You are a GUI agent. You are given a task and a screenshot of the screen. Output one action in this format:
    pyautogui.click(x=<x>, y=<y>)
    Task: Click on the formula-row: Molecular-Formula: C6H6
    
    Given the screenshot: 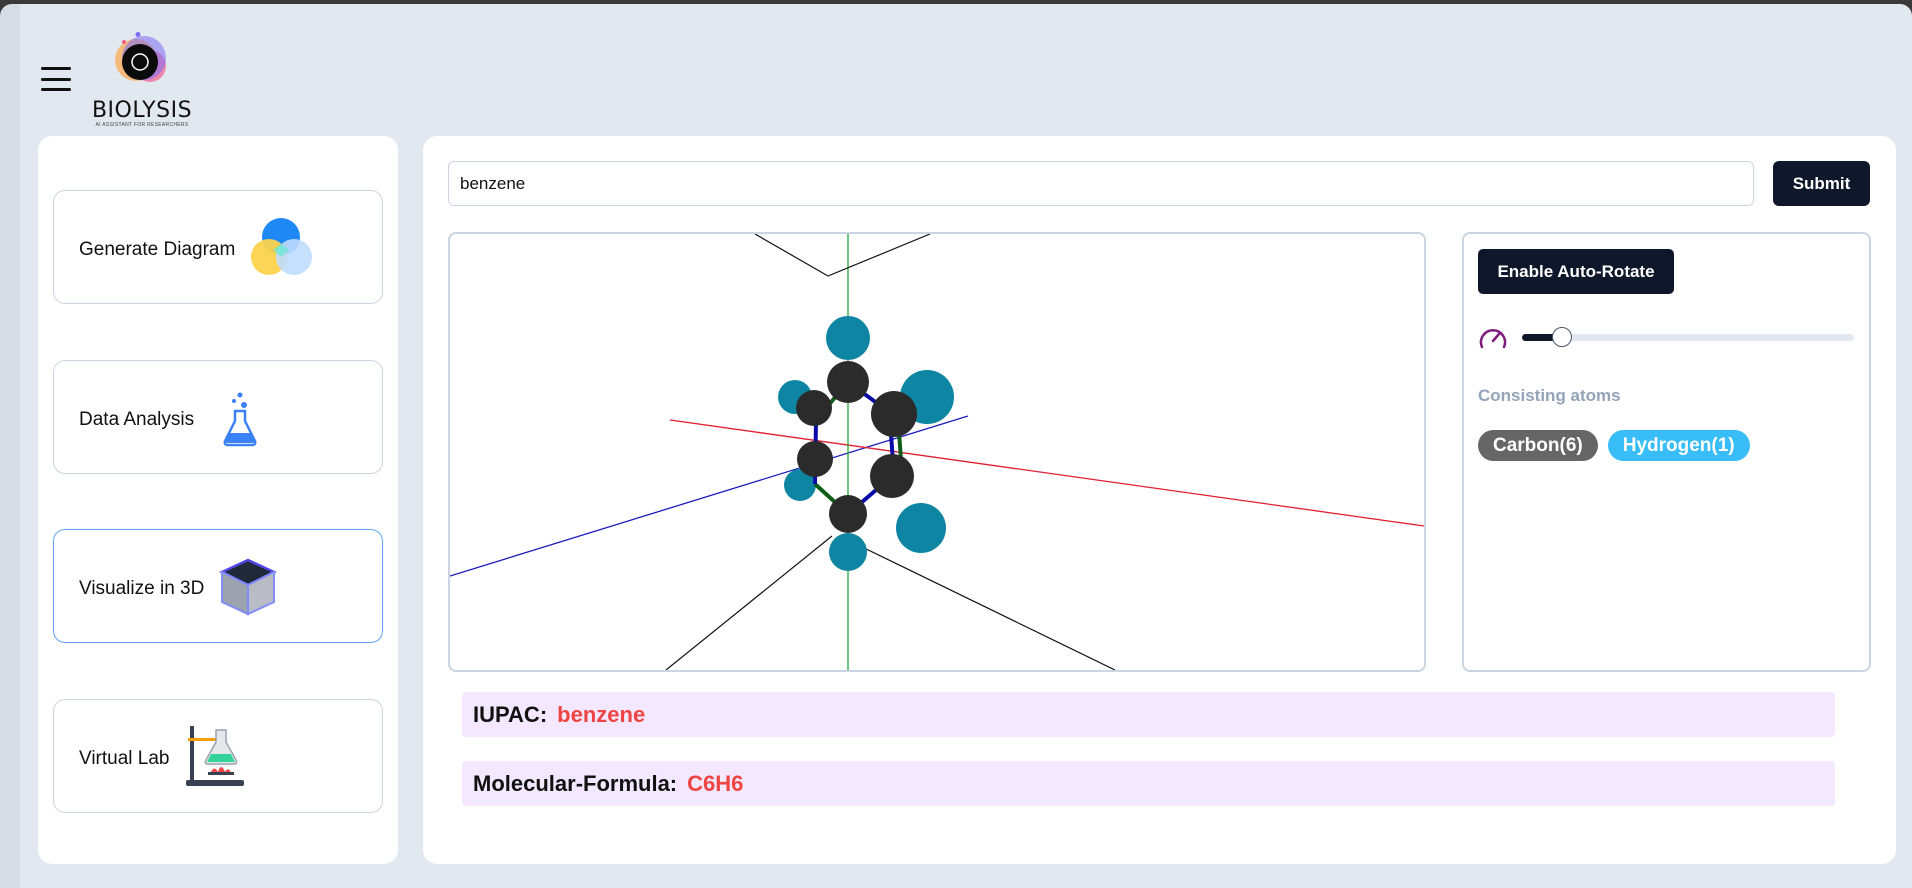 What is the action you would take?
    pyautogui.click(x=1148, y=783)
    